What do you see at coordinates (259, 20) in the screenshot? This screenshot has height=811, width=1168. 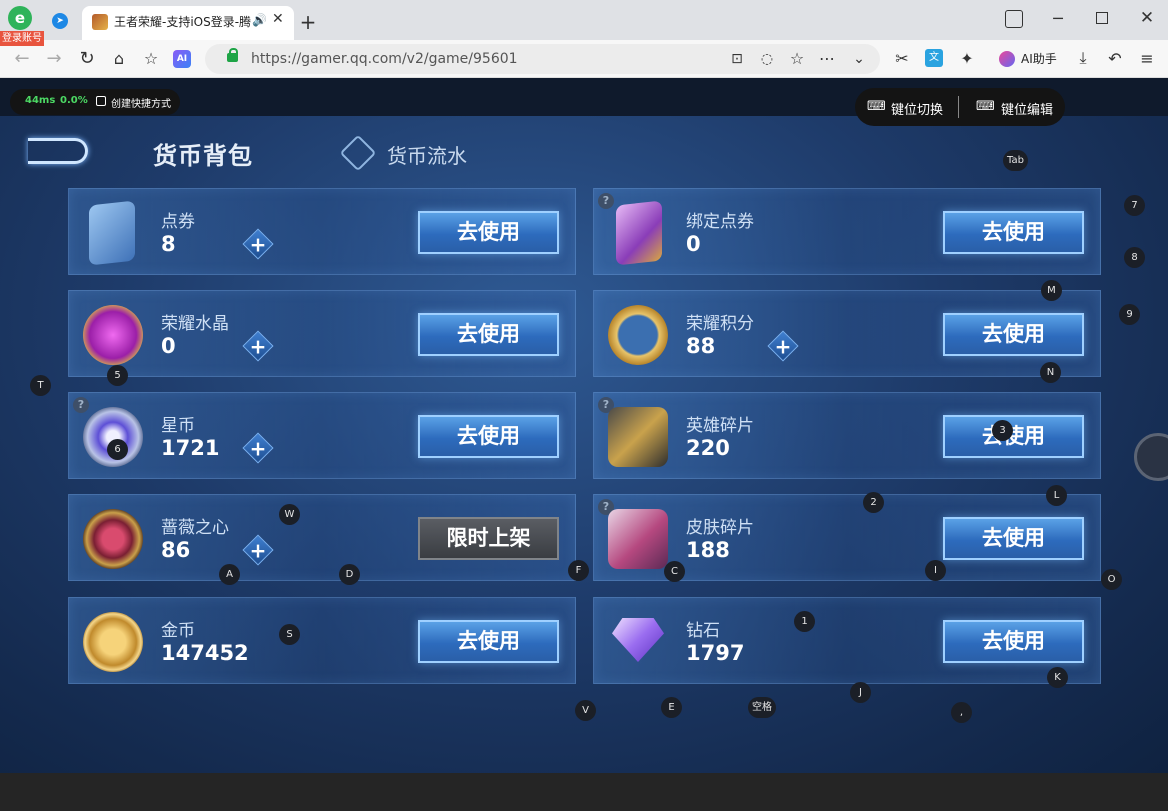 I see `speaker-icon: 🔊` at bounding box center [259, 20].